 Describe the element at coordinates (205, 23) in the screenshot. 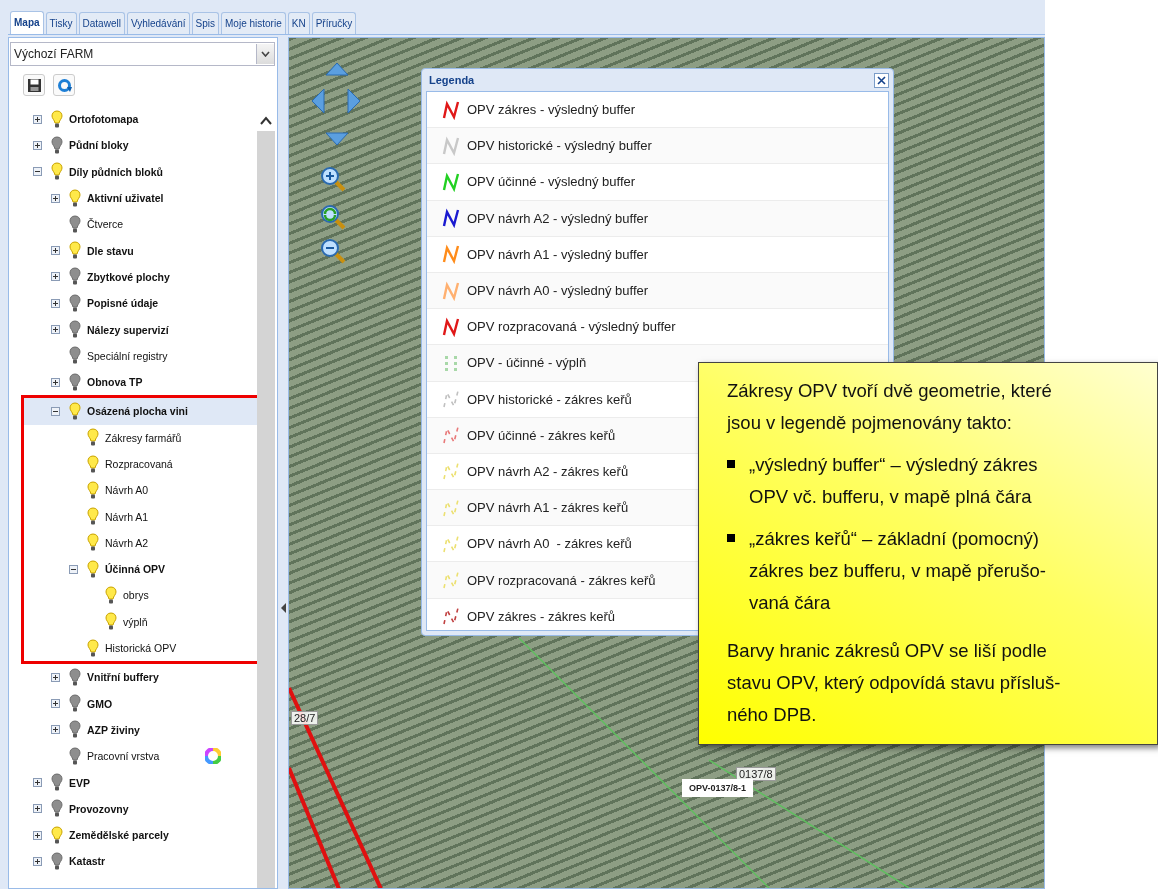

I see `tab: Spis` at that location.